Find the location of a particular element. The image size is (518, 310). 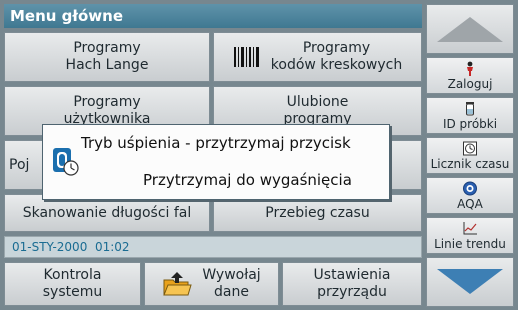

vial-icon is located at coordinates (470, 108).